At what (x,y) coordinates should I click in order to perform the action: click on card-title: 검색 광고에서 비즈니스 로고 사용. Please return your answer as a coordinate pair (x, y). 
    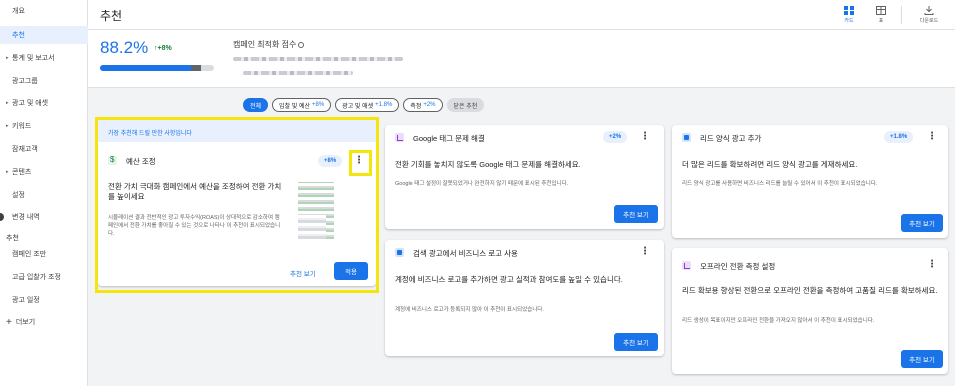
    Looking at the image, I should click on (465, 253).